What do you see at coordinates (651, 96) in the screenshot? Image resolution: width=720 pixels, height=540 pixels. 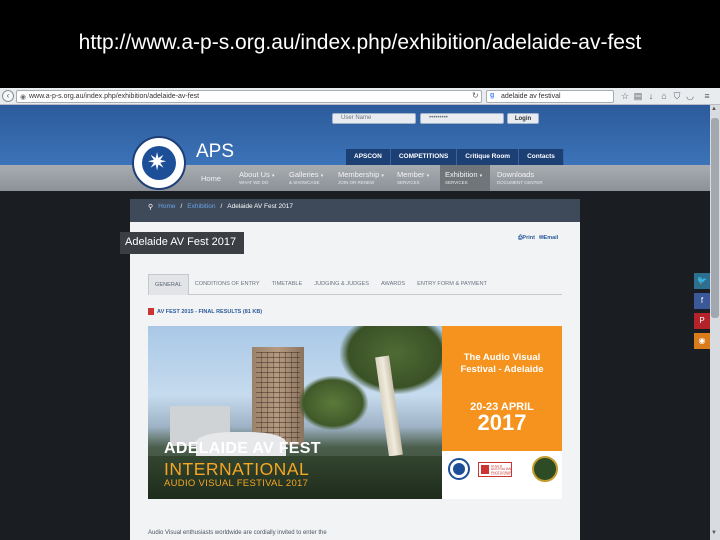 I see `download-icon: ↓` at bounding box center [651, 96].